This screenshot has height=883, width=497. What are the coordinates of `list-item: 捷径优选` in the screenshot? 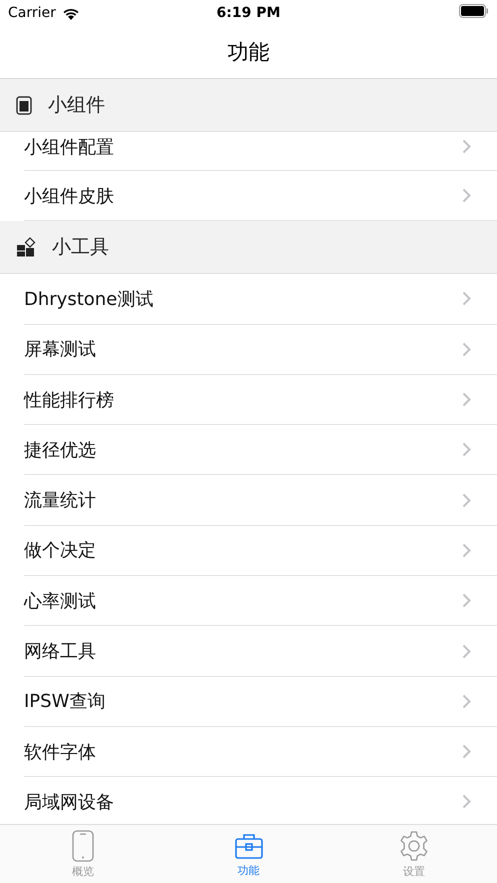 It's located at (260, 450).